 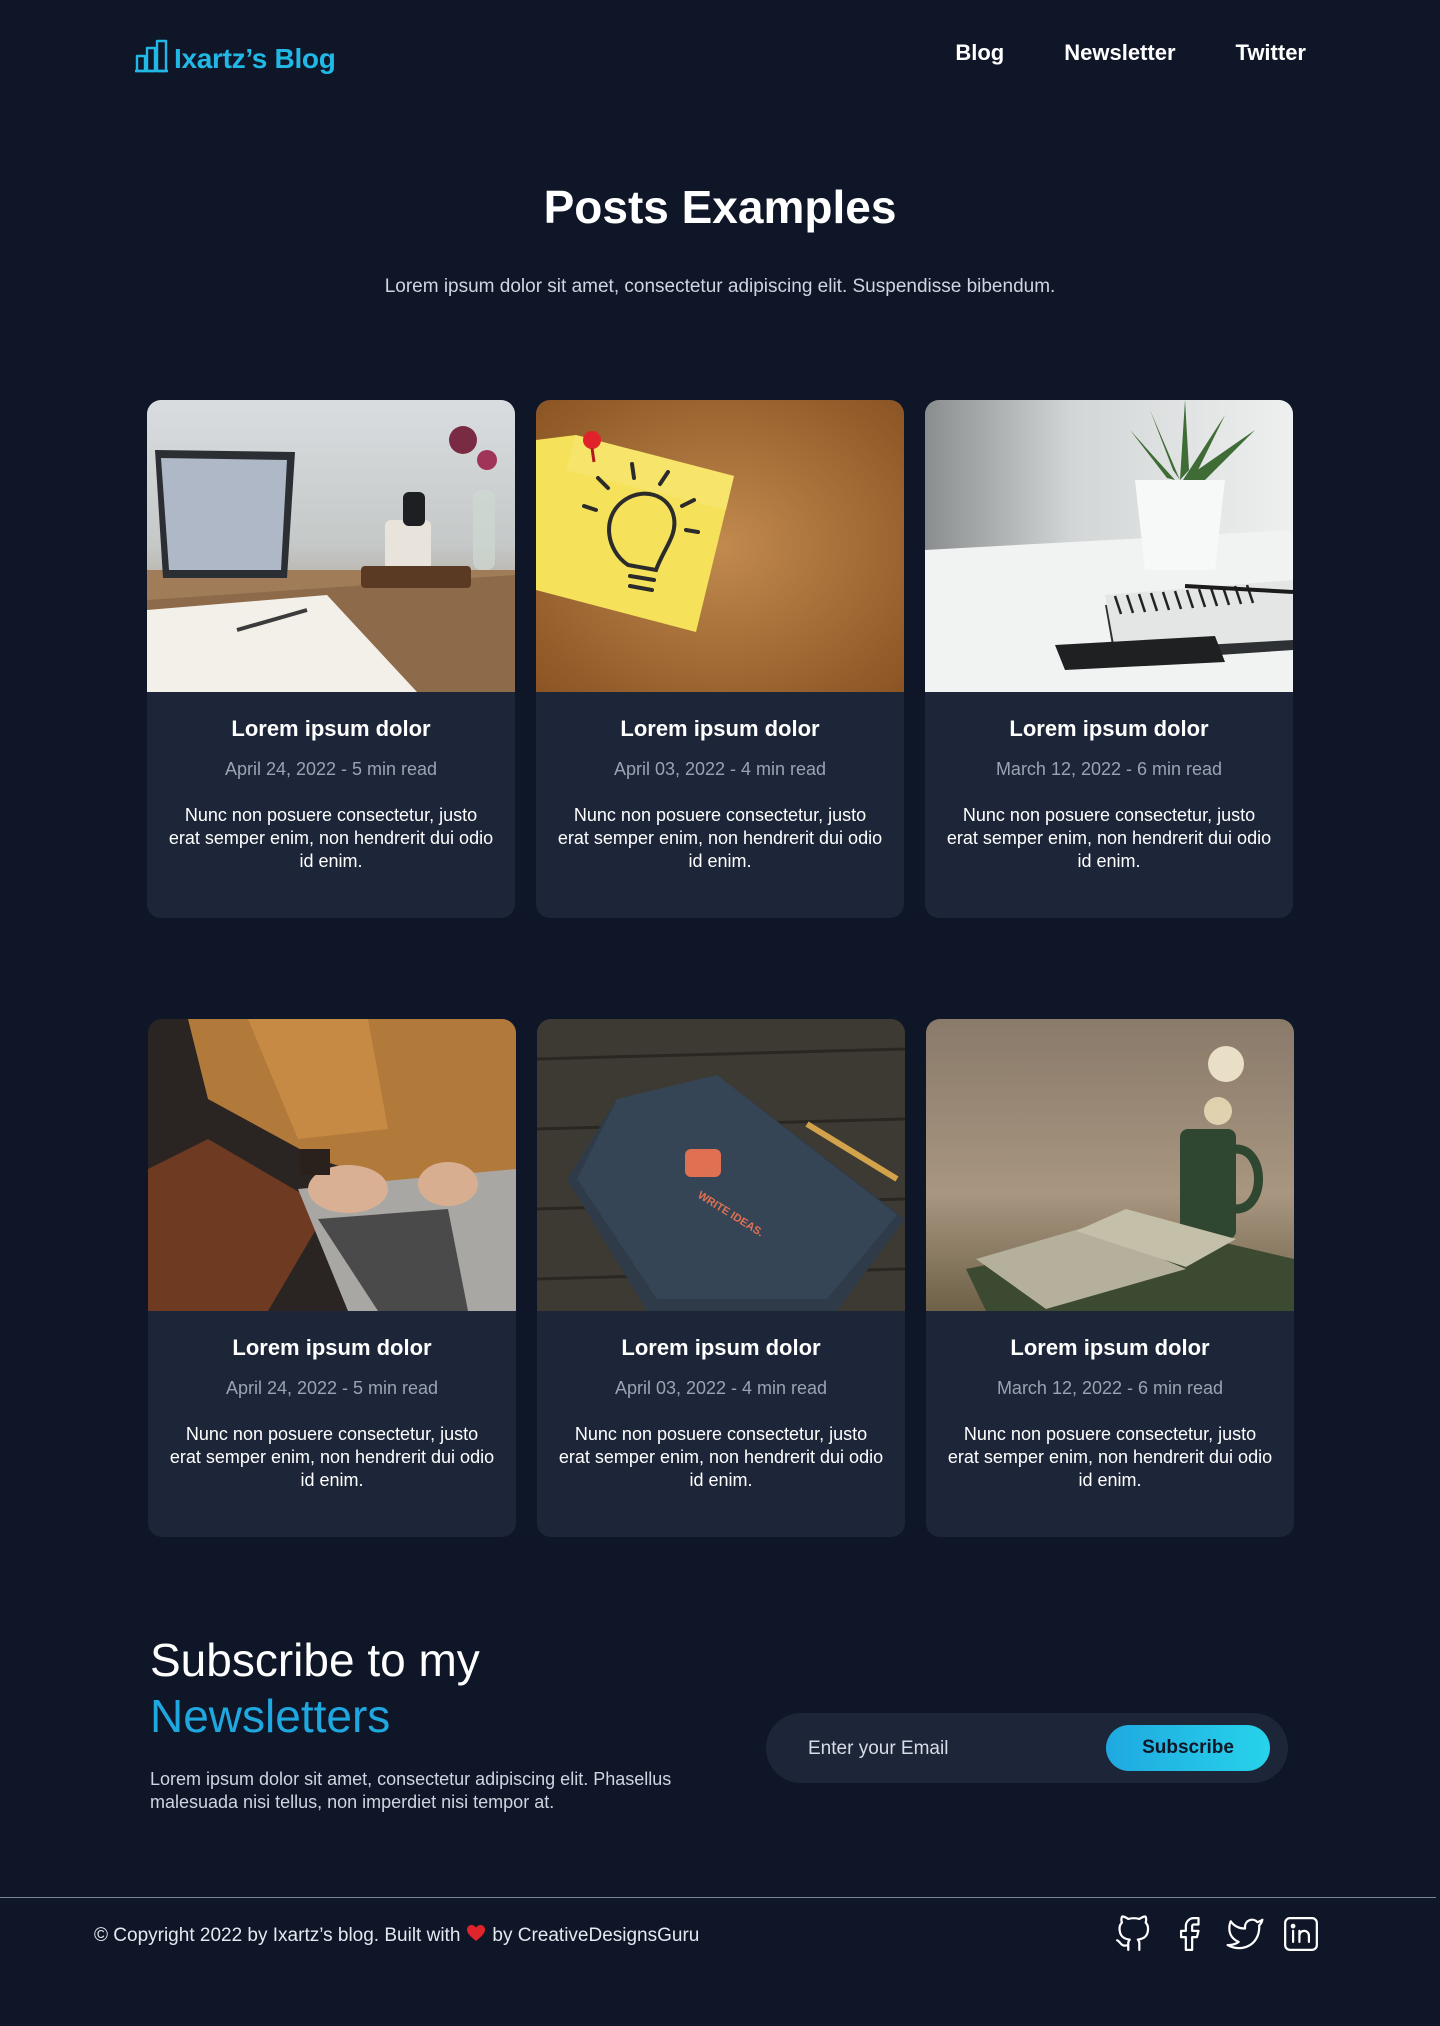 I want to click on site-header: Ixartz’s Blog Blog Newsletter Twitter, so click(x=720, y=55).